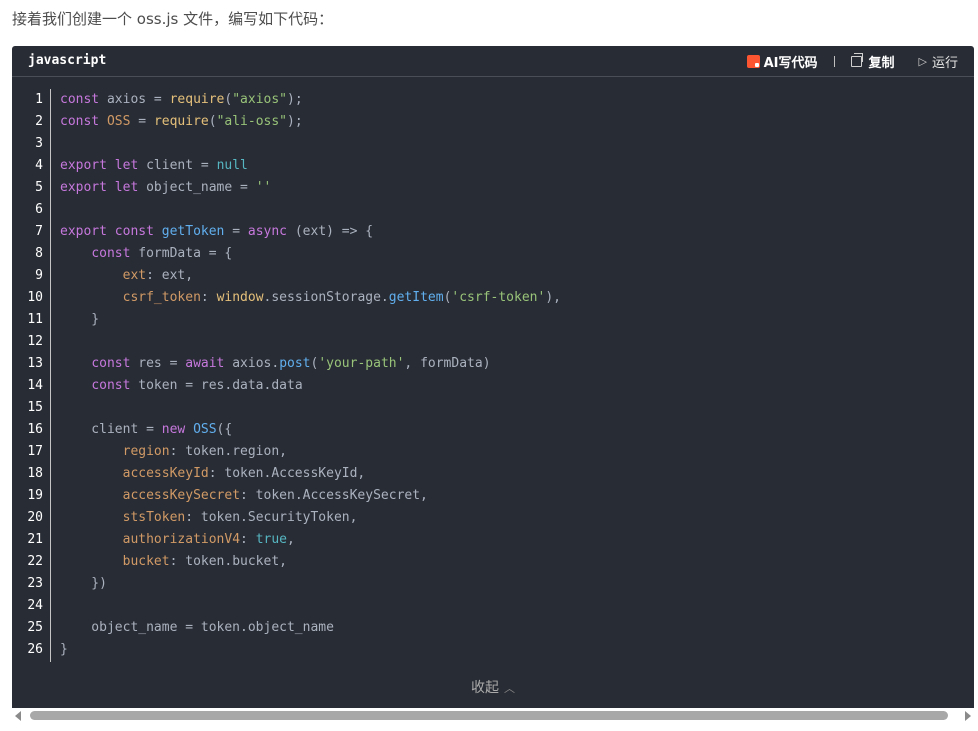  I want to click on code-token: : token.AccessKeySecret,, so click(334, 495).